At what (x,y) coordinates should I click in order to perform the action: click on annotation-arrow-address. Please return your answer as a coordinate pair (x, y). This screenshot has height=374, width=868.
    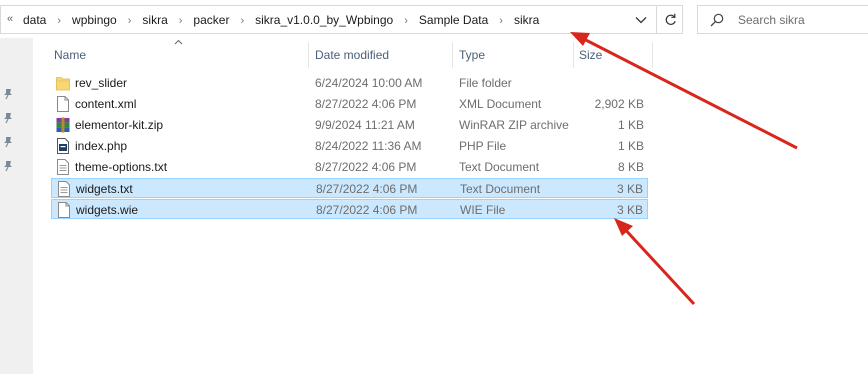
    Looking at the image, I should click on (684, 91).